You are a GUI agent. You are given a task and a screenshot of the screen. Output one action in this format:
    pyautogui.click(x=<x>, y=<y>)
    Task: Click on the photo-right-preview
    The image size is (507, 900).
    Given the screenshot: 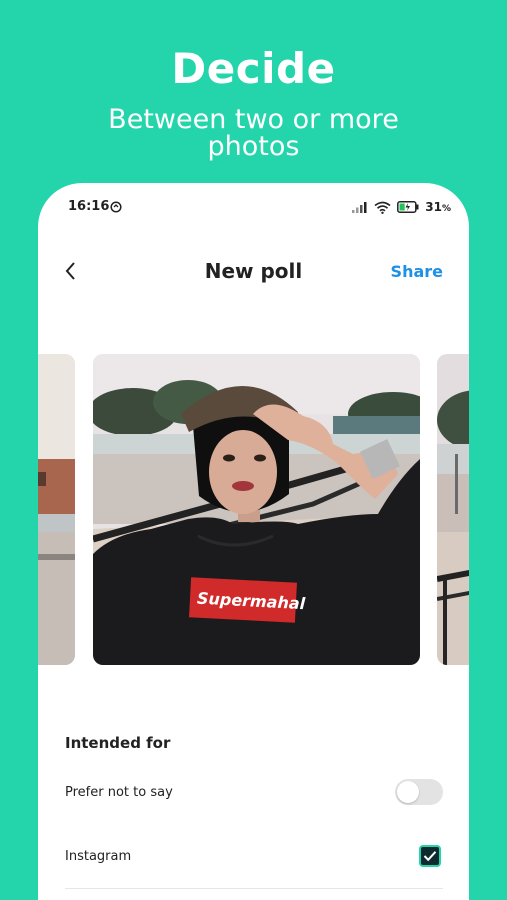 What is the action you would take?
    pyautogui.click(x=453, y=509)
    